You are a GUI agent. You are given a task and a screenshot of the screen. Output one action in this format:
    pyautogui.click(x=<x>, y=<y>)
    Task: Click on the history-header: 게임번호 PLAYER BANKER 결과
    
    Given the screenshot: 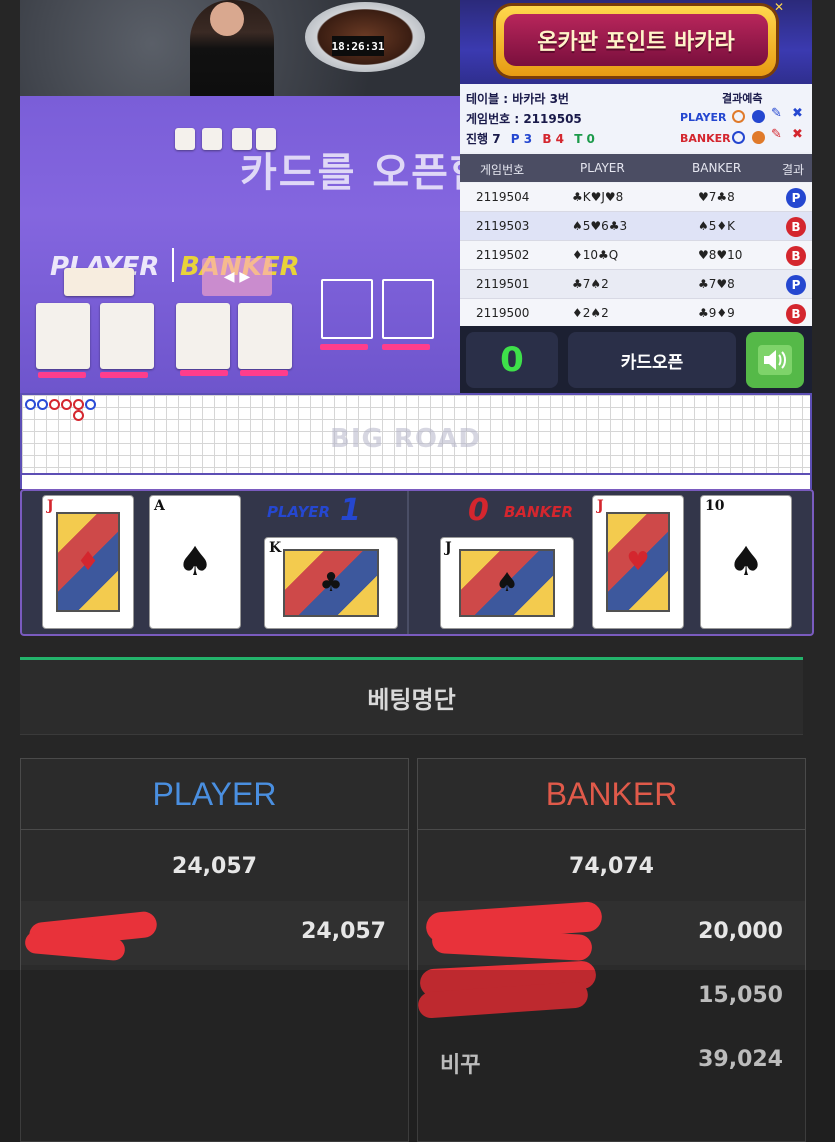 What is the action you would take?
    pyautogui.click(x=636, y=168)
    